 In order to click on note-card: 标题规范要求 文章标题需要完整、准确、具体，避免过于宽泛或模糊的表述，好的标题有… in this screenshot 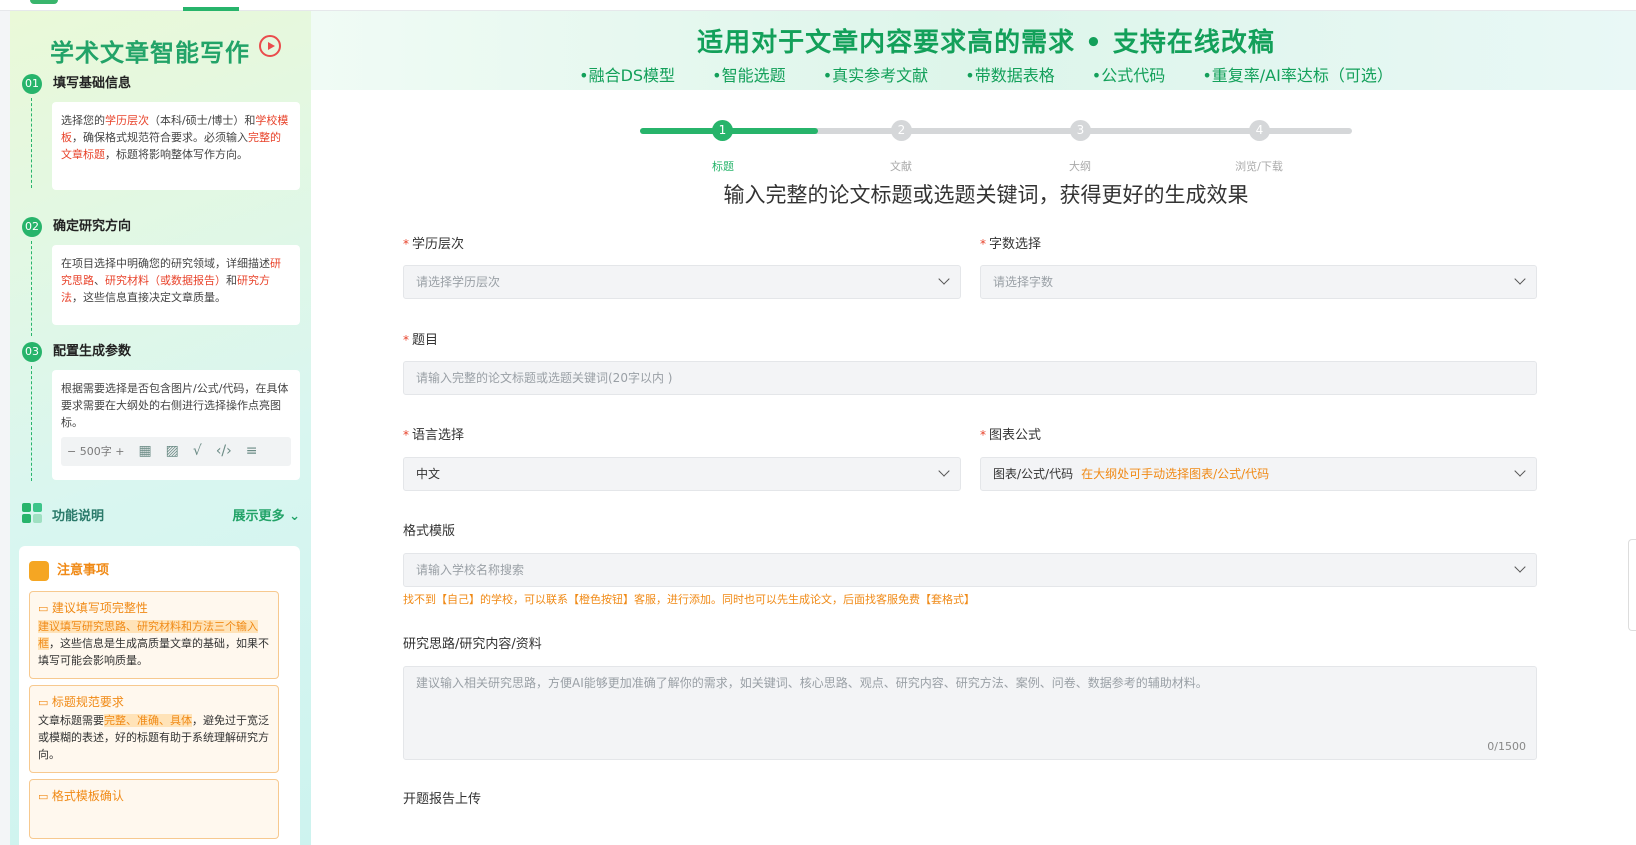, I will do `click(154, 729)`.